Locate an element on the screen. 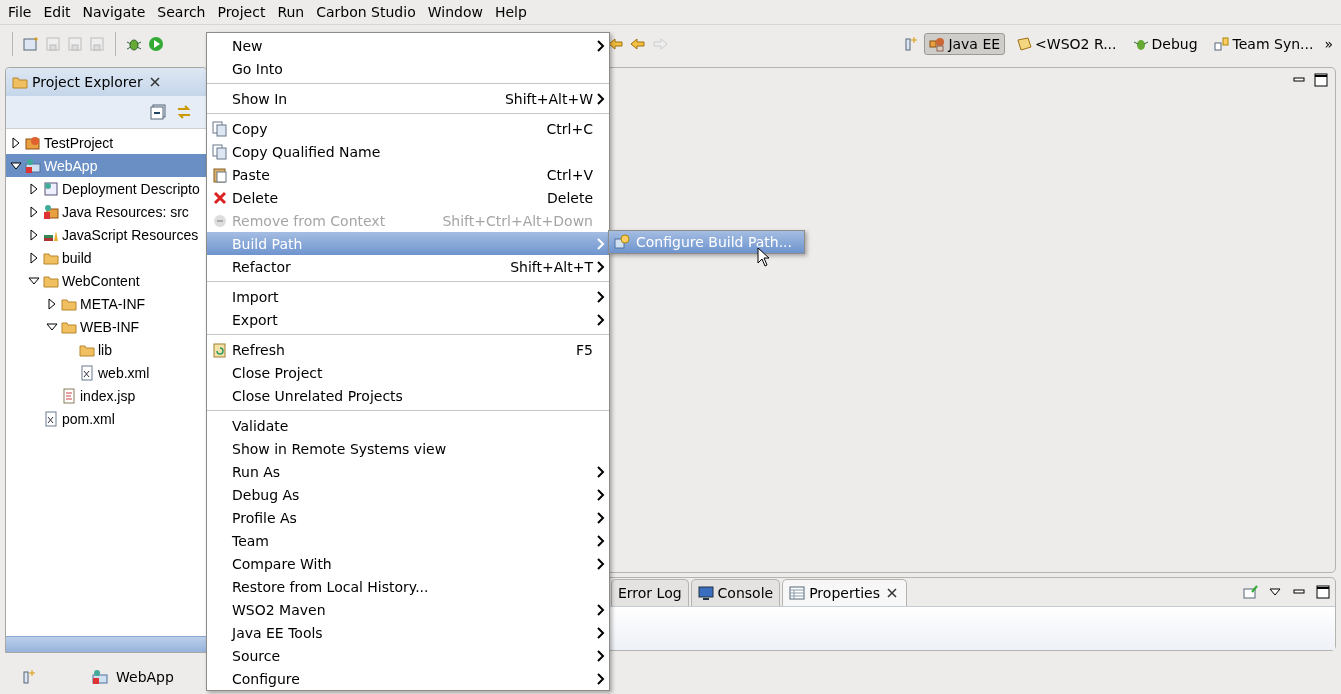  menu-item: Show in Remote Systems view is located at coordinates (408, 448).